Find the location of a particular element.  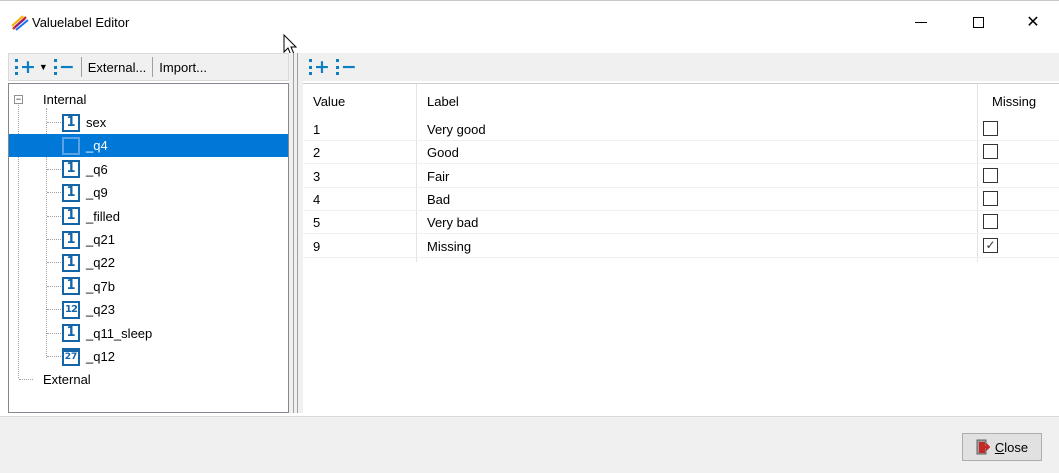

tree-item-q4: 1 _q4 is located at coordinates (148, 146).